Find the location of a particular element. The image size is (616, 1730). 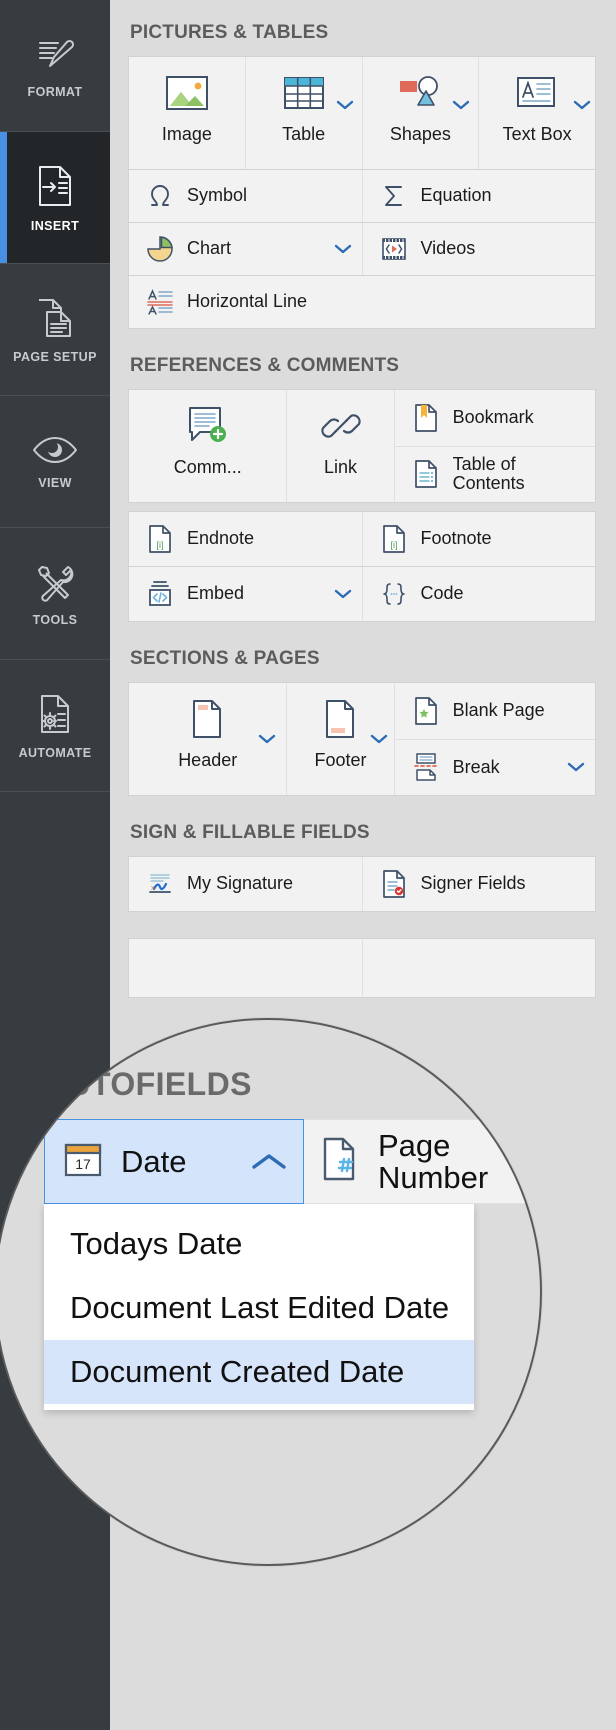

insert-shapes-tile: Shapes is located at coordinates (421, 113).